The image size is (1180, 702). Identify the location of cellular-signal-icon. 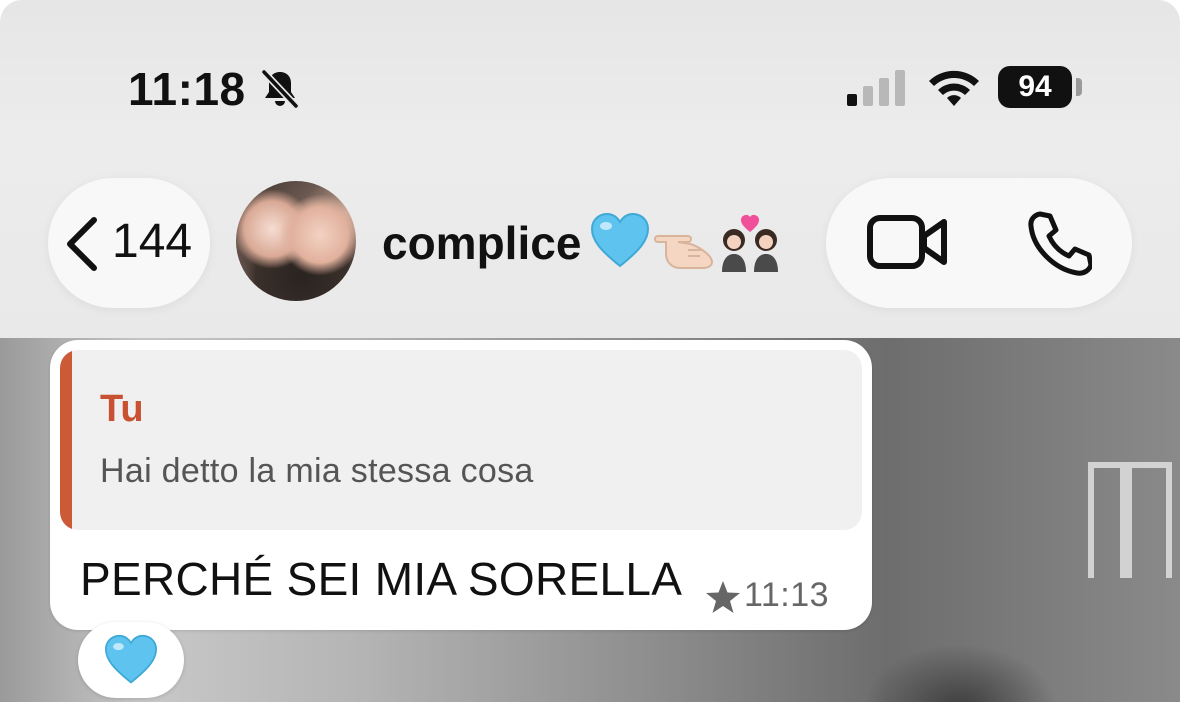
(876, 88).